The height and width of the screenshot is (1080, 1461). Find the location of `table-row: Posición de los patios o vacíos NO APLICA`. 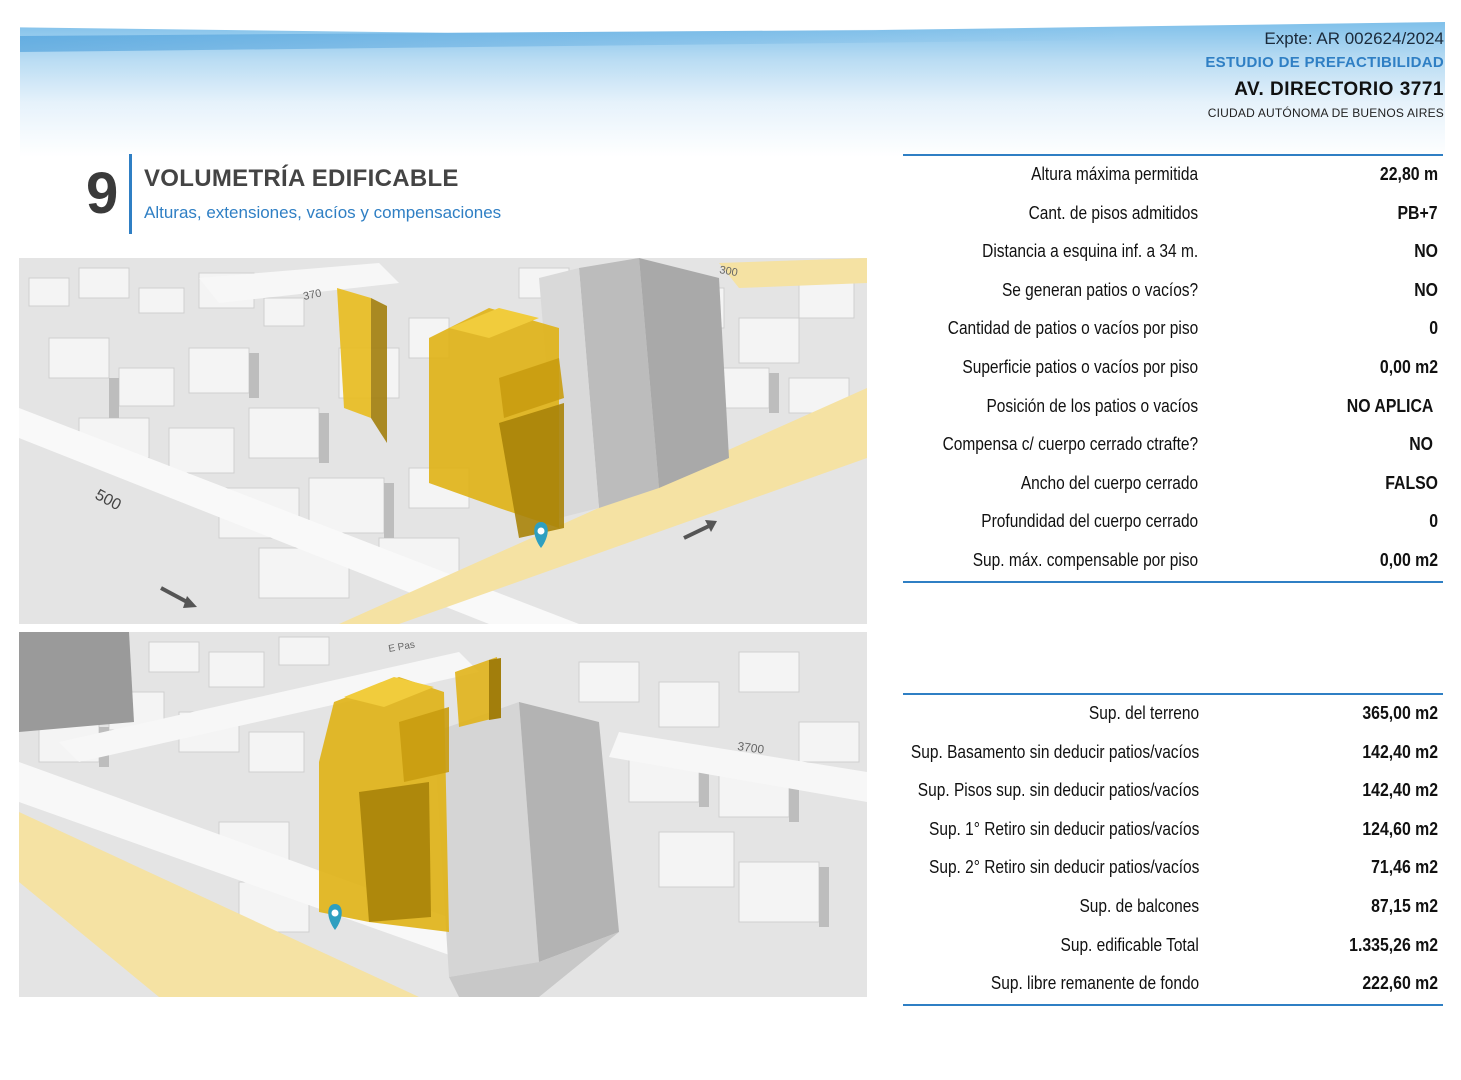

table-row: Posición de los patios o vacíos NO APLICA is located at coordinates (1173, 407).